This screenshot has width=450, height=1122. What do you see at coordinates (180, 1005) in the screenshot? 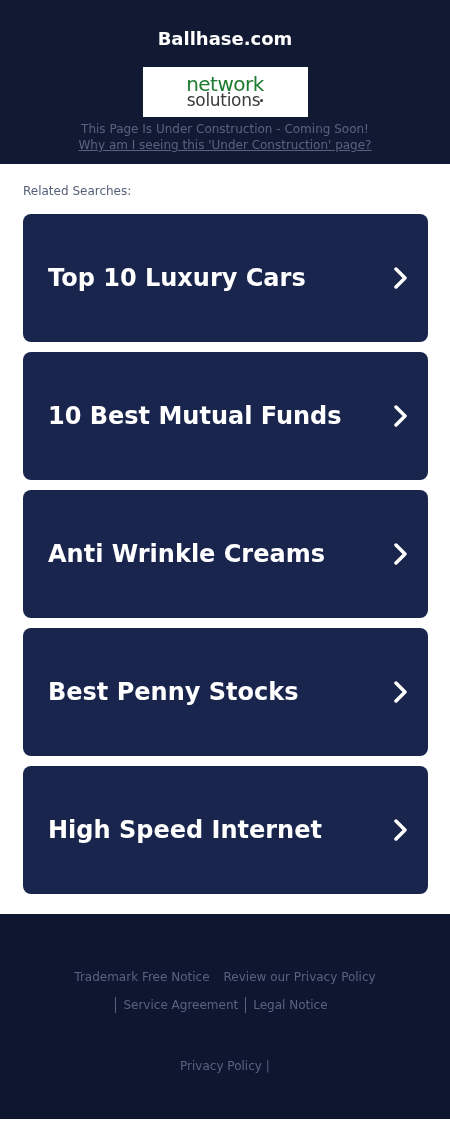
I see `footer-link: Service Agreement` at bounding box center [180, 1005].